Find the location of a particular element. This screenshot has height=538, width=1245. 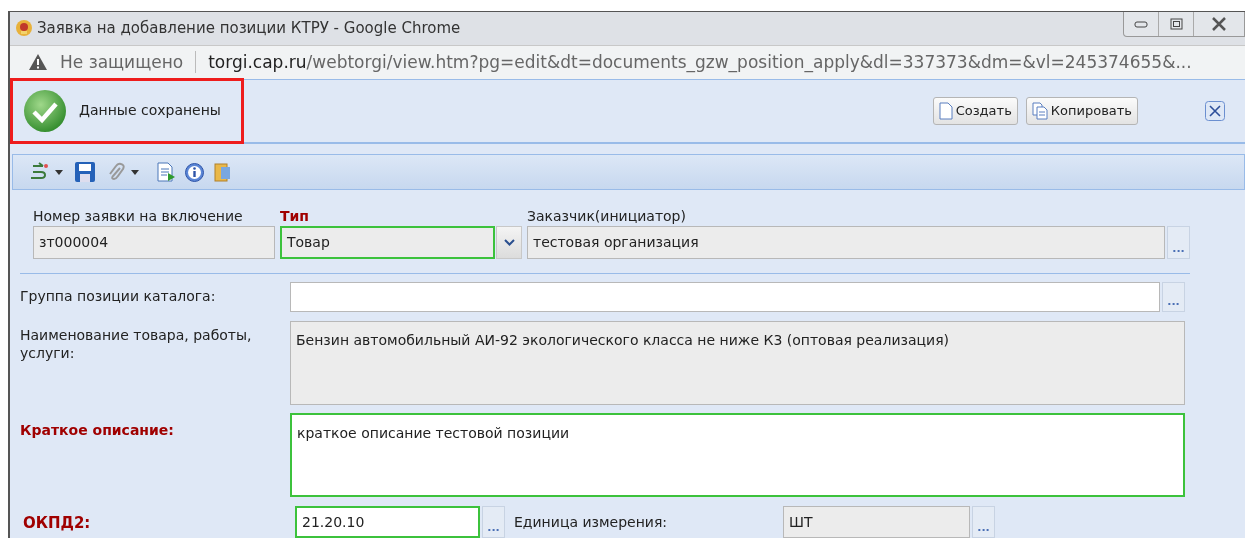

security-status: Не защищено is located at coordinates (122, 62).